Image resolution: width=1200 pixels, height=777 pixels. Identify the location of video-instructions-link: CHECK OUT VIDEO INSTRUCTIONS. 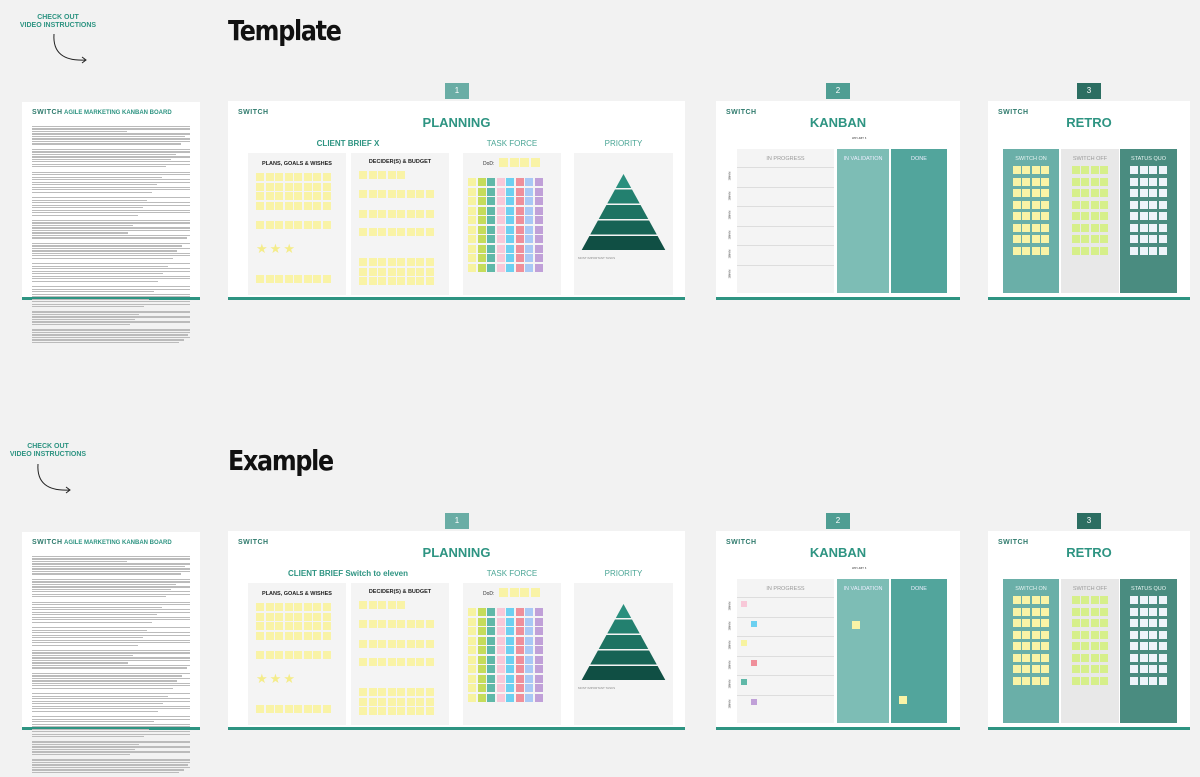
(48, 451).